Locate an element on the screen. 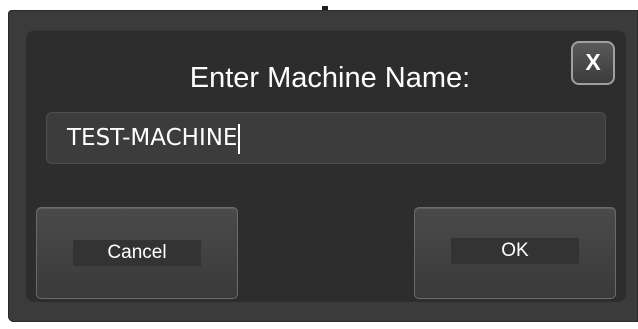 The image size is (638, 329). ok-button: OK is located at coordinates (515, 253).